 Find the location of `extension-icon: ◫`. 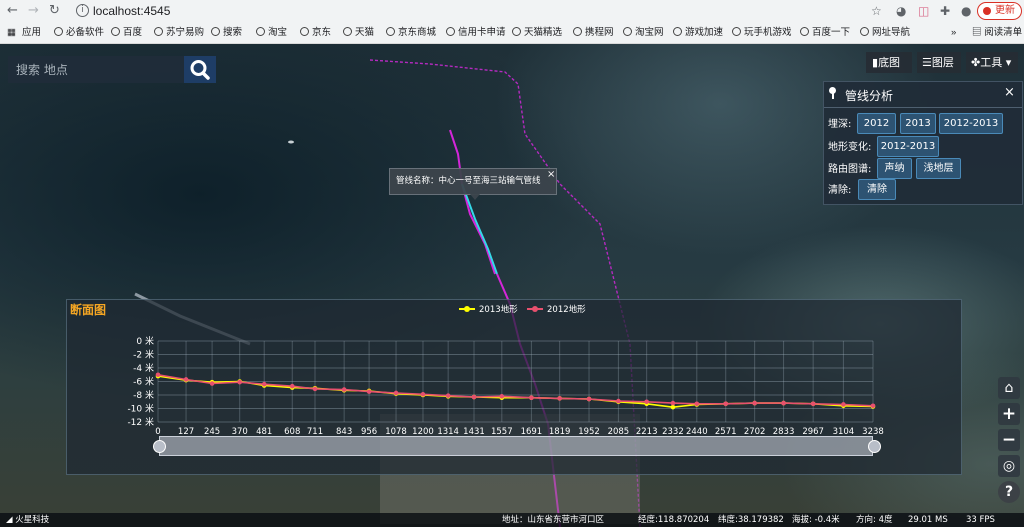

extension-icon: ◫ is located at coordinates (923, 11).